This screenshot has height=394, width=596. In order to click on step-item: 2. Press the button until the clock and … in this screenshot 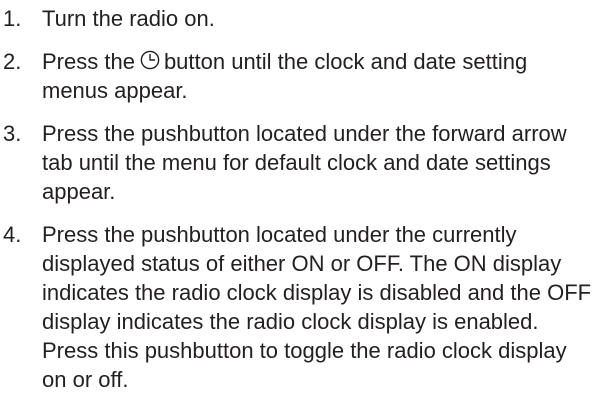, I will do `click(298, 76)`.